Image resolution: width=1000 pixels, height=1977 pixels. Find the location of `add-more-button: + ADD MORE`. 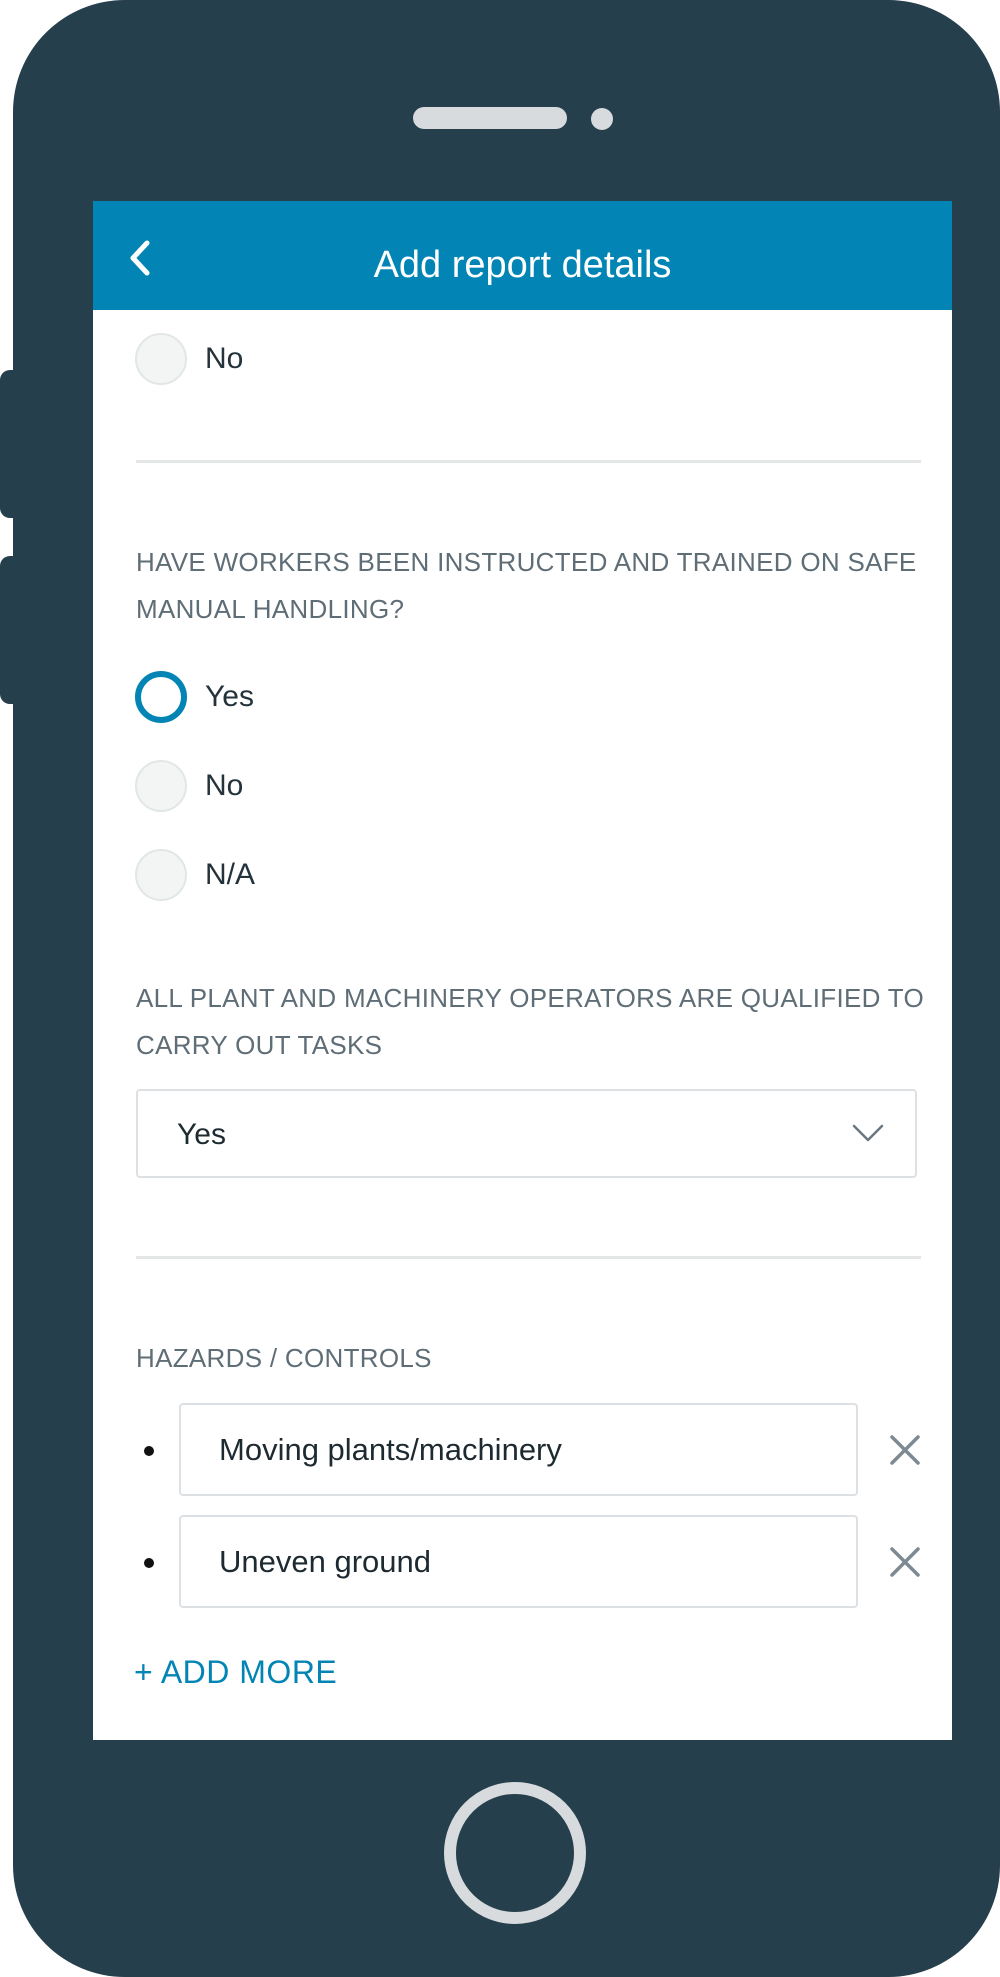

add-more-button: + ADD MORE is located at coordinates (235, 1672).